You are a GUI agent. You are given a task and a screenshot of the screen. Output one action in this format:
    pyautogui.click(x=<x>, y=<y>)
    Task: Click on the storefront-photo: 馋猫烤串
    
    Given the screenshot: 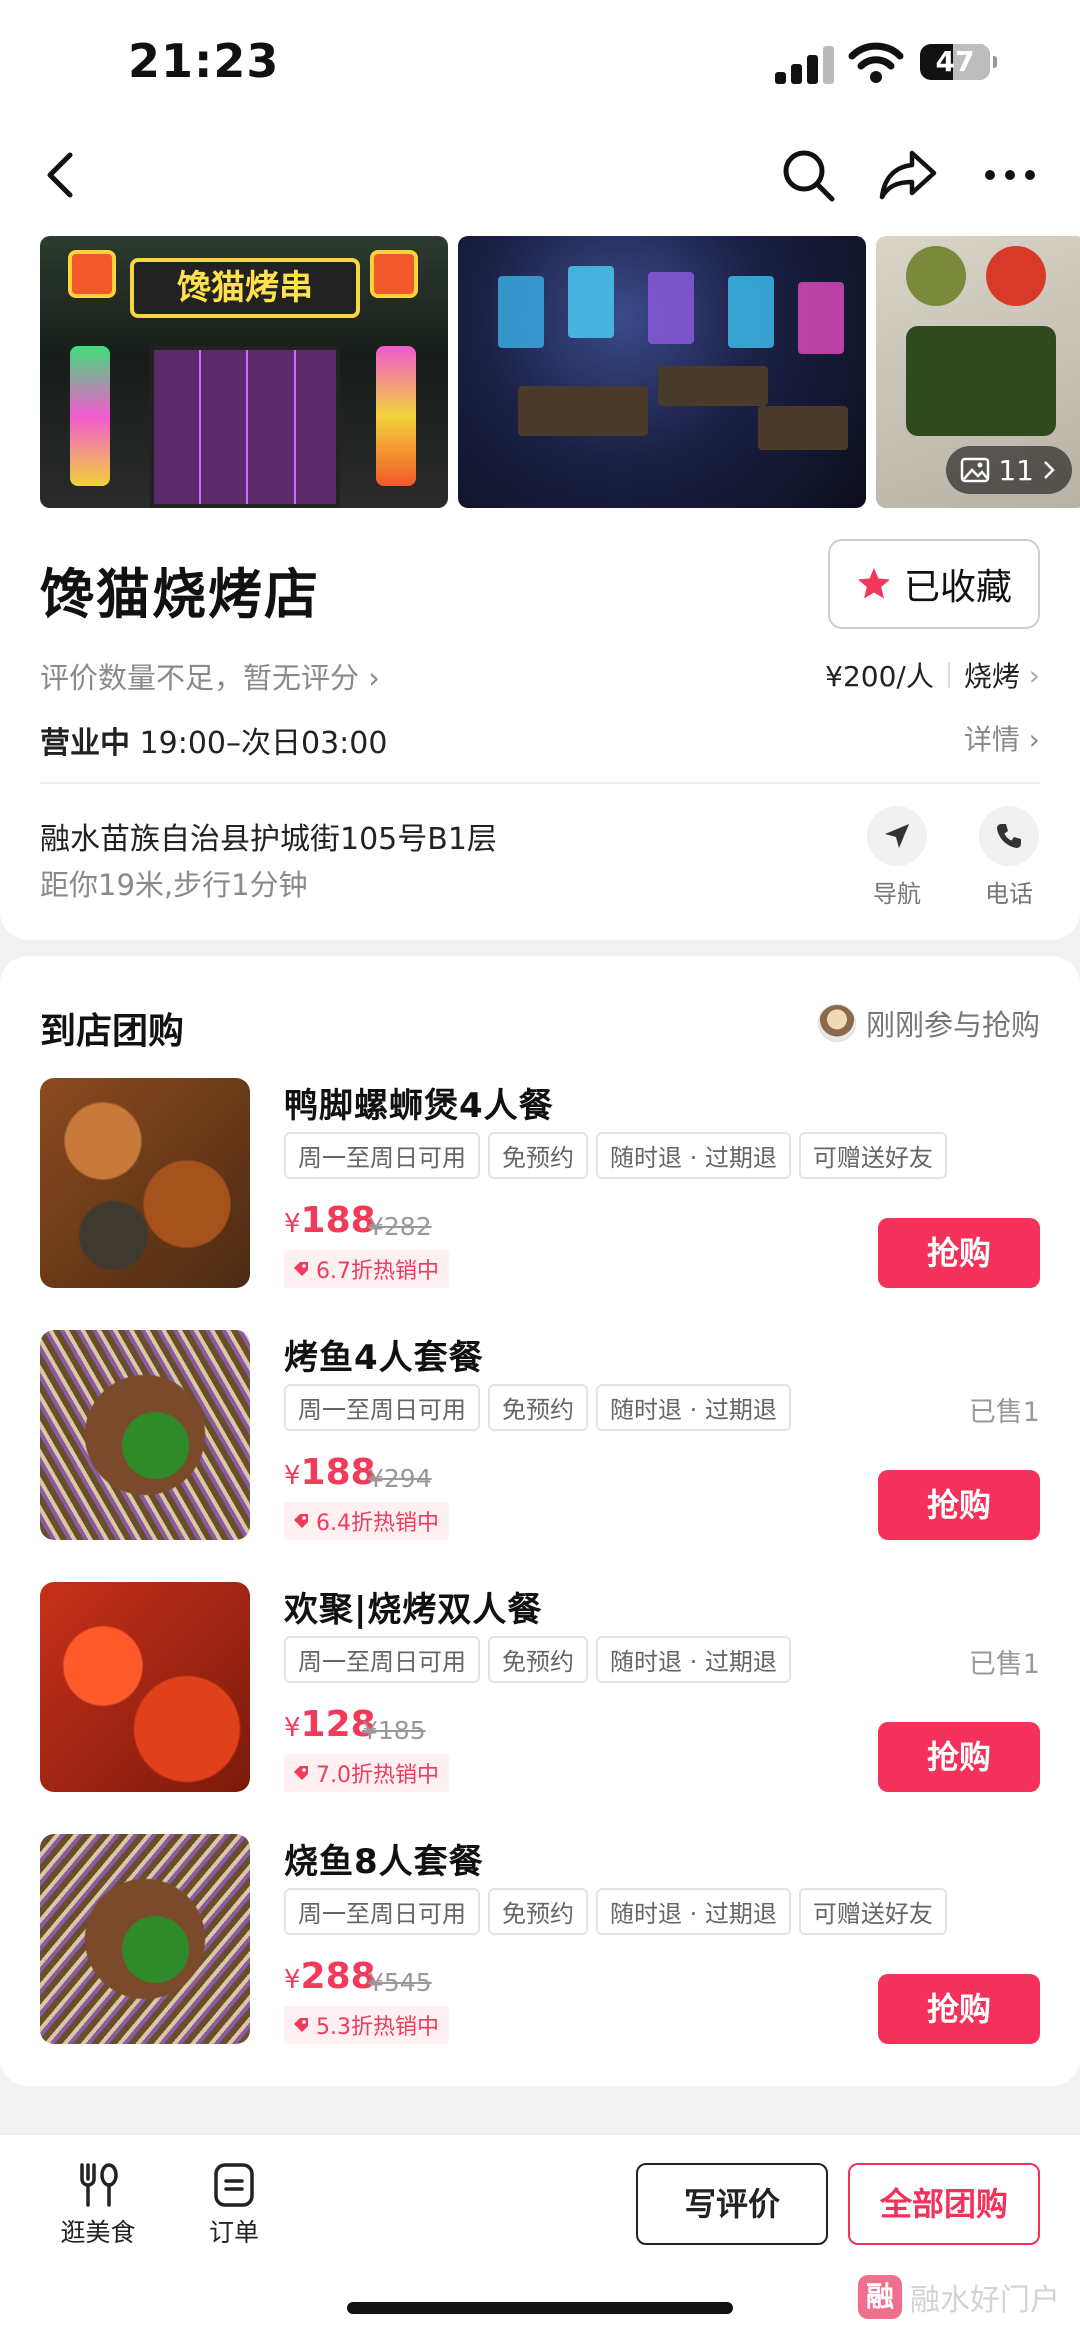 What is the action you would take?
    pyautogui.click(x=244, y=372)
    